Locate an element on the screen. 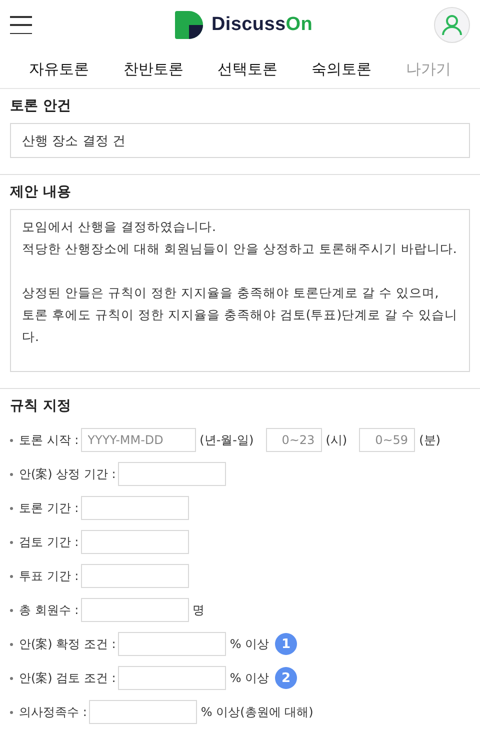 Image resolution: width=480 pixels, height=740 pixels. rule-label: 안(案) 검토 조건 : is located at coordinates (67, 678).